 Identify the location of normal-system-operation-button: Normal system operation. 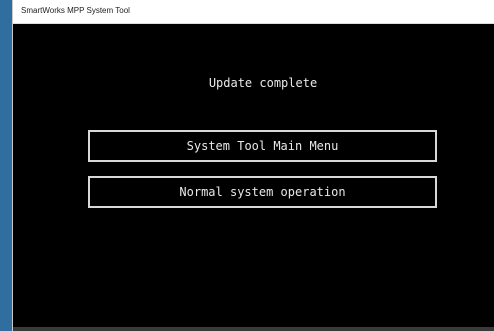
(262, 192).